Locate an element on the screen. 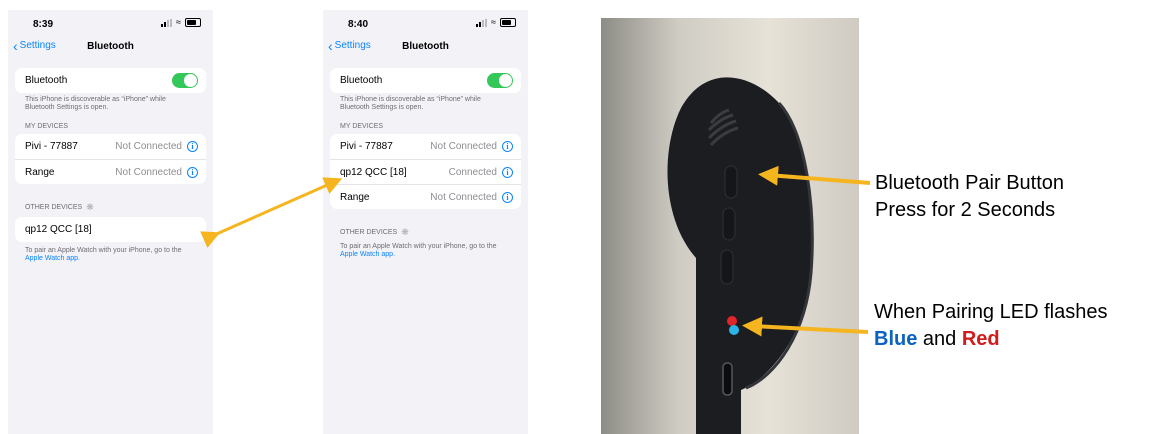 The image size is (1150, 434). led-and-label: and is located at coordinates (939, 339).